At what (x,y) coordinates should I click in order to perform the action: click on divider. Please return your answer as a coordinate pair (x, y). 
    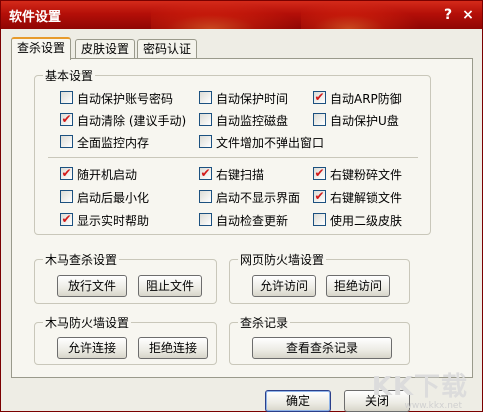
    Looking at the image, I should click on (233, 157).